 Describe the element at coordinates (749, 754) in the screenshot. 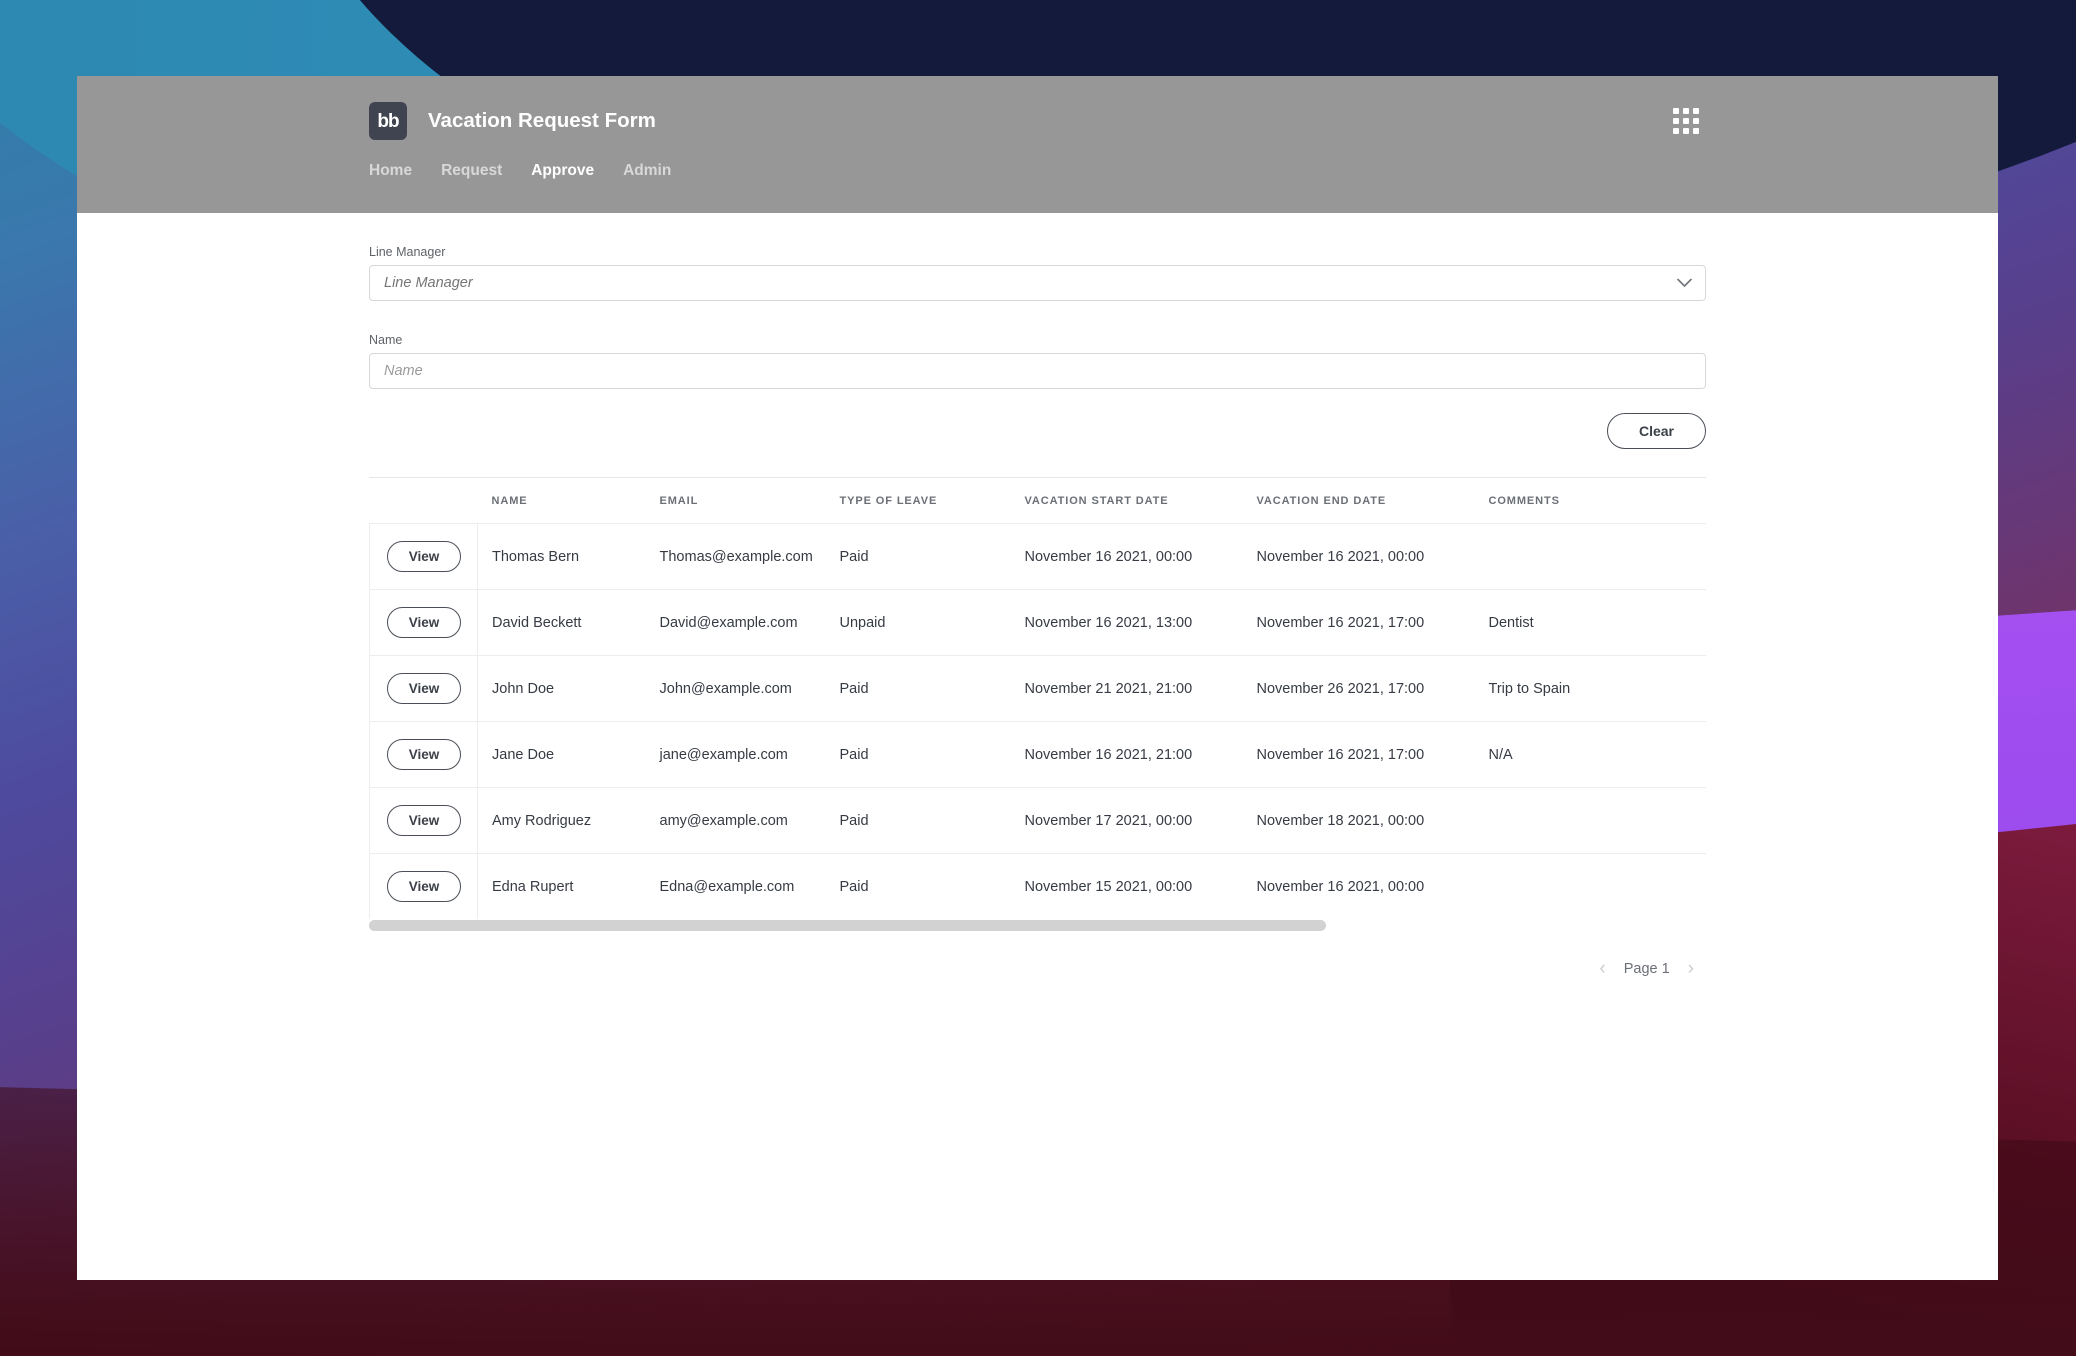

I see `cell-email: jane@example.com` at that location.